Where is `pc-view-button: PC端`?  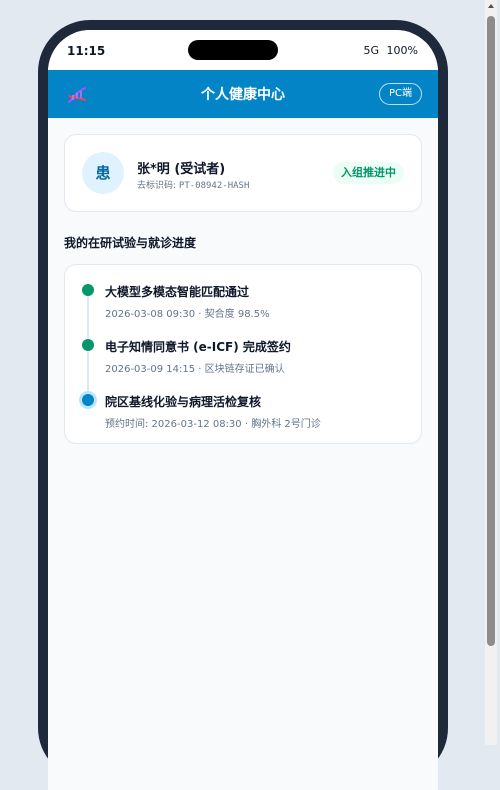
pc-view-button: PC端 is located at coordinates (400, 94).